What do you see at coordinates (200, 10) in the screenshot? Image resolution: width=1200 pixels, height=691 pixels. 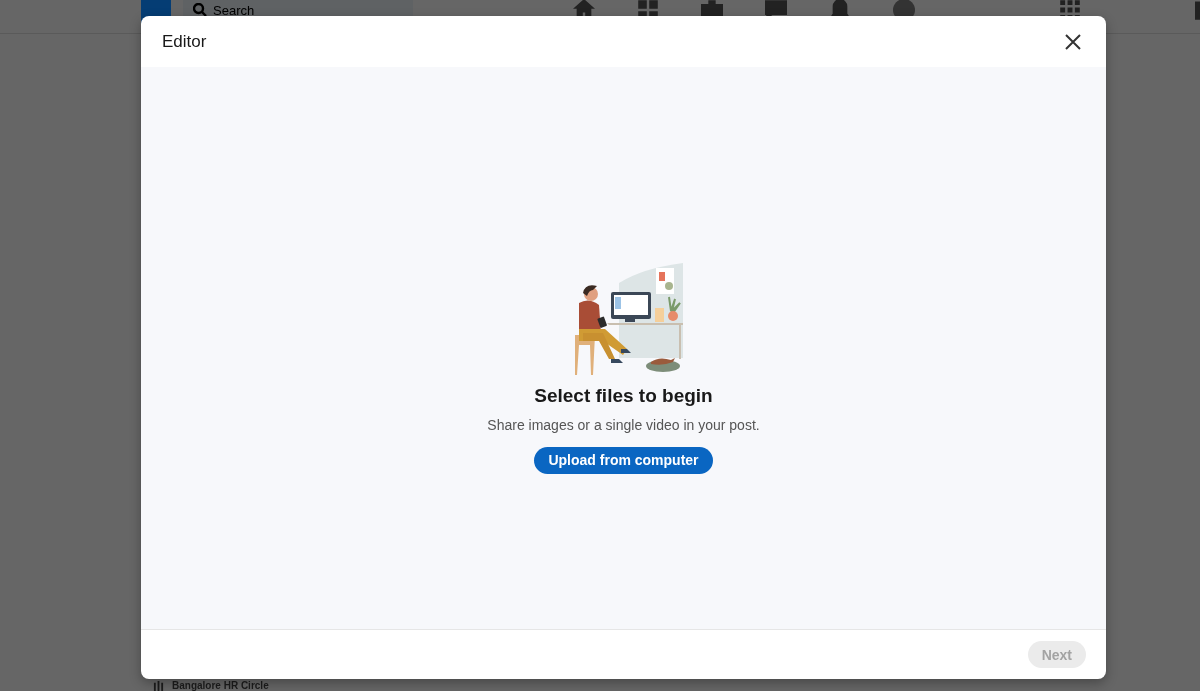 I see `search-icon` at bounding box center [200, 10].